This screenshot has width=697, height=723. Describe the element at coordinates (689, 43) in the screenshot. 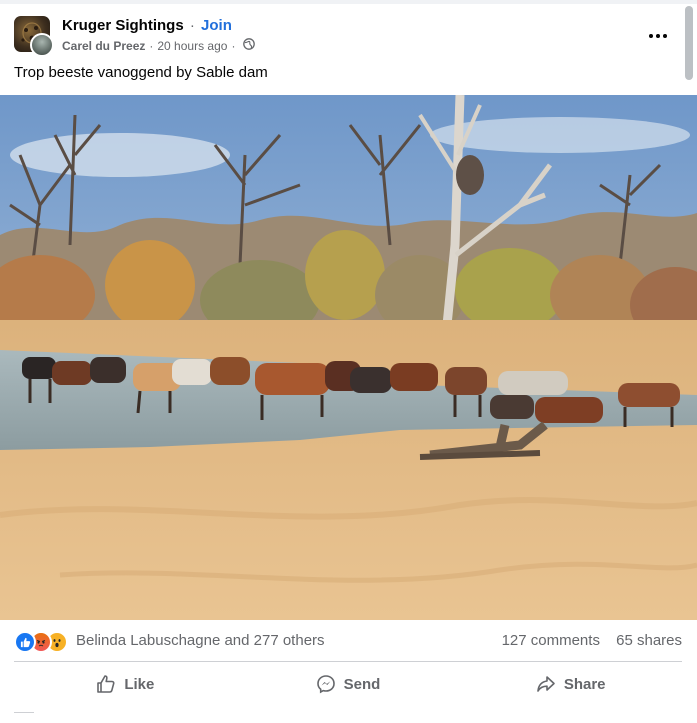

I see `scrollbar-thumb` at that location.